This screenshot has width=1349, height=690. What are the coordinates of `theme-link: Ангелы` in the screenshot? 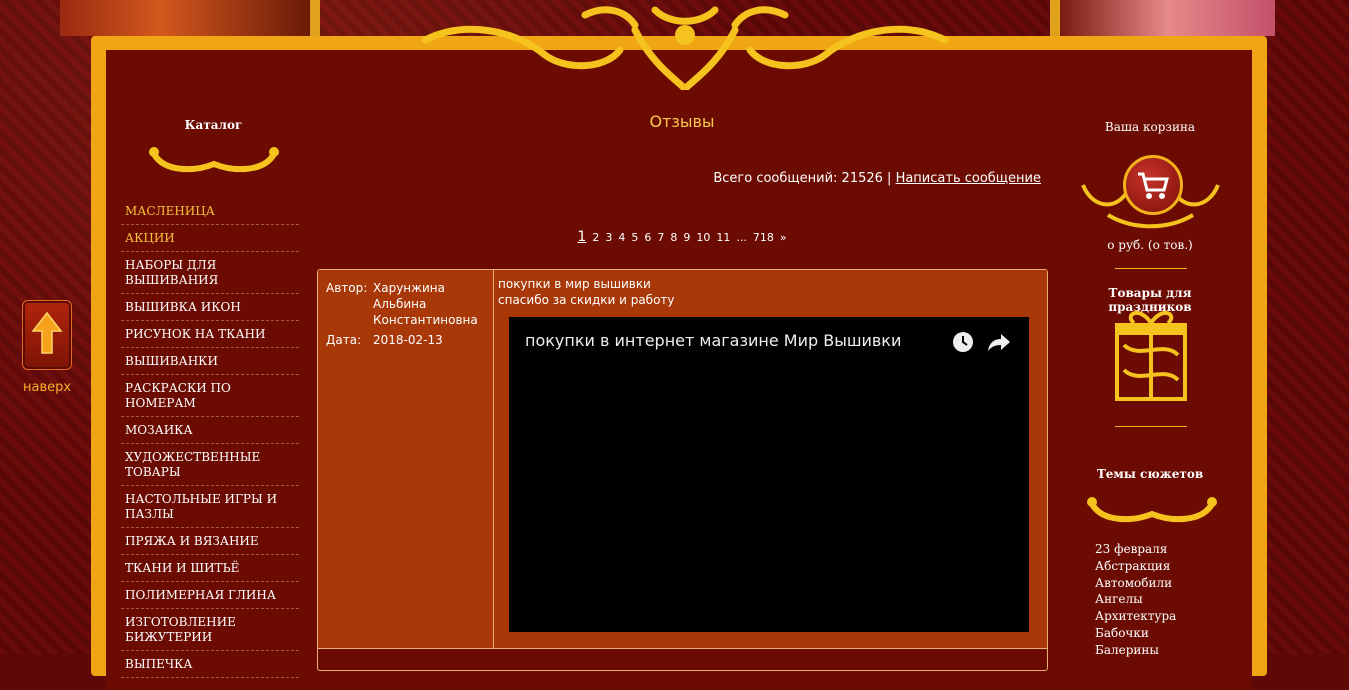 It's located at (1135, 599).